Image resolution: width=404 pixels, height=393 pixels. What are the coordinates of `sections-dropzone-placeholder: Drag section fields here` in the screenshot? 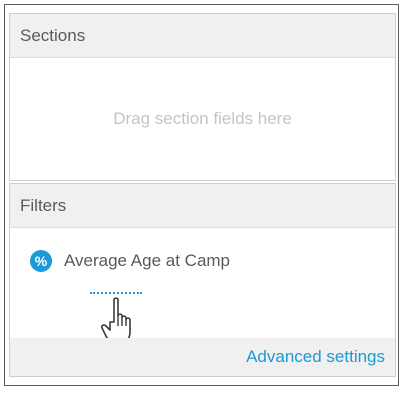 It's located at (202, 118).